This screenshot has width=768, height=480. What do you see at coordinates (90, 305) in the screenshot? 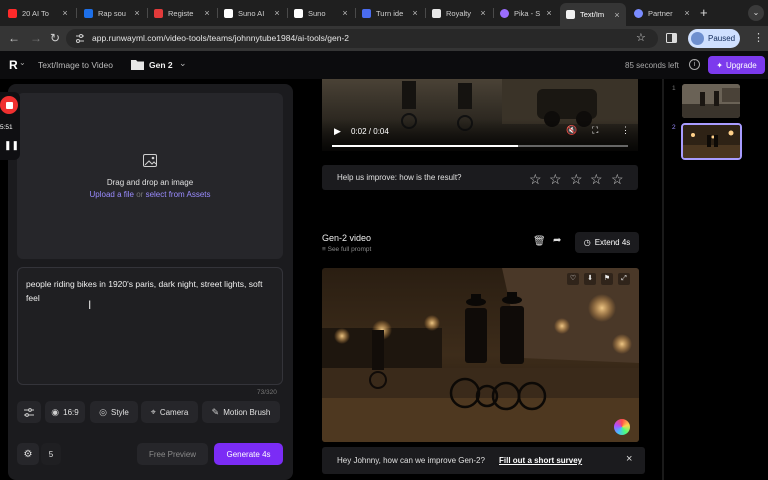
I see `text-cursor-icon: I` at bounding box center [90, 305].